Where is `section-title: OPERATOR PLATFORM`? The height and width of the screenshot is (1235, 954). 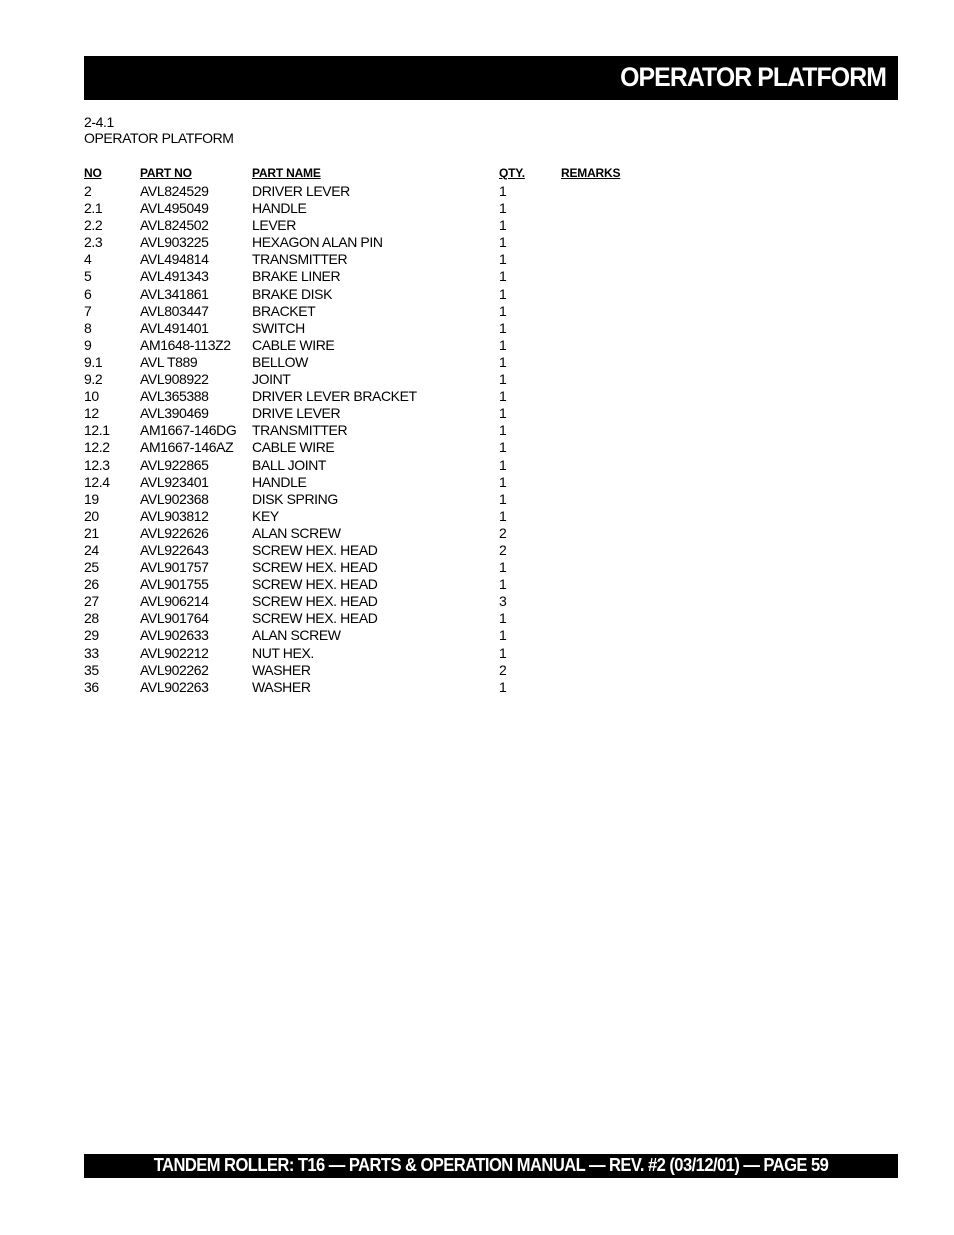
section-title: OPERATOR PLATFORM is located at coordinates (159, 138).